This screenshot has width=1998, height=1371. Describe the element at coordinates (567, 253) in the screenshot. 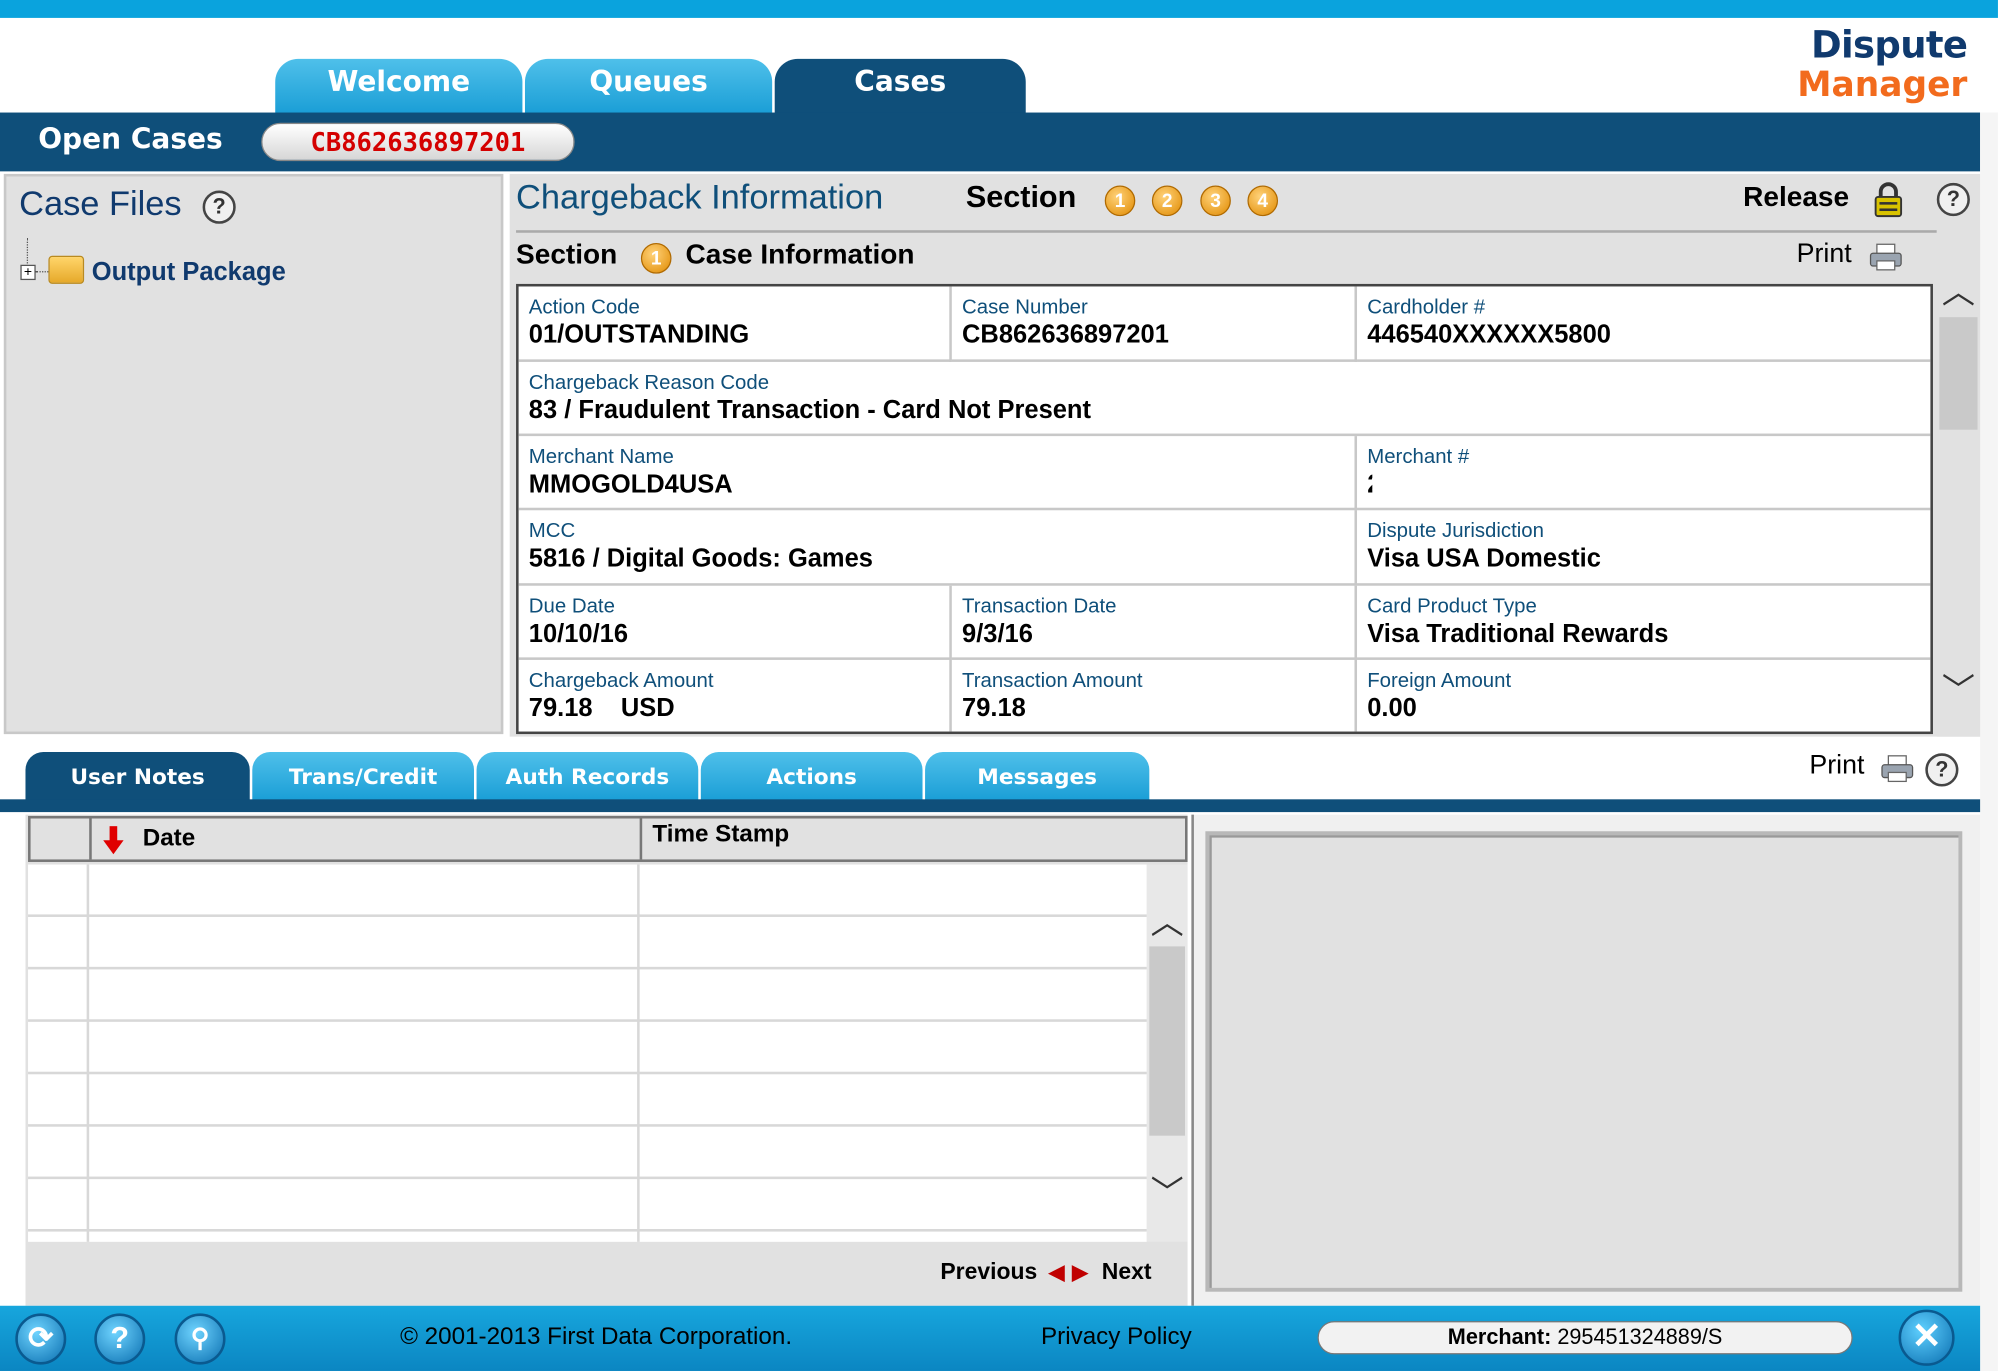

I see `sub-section-label: Section` at that location.